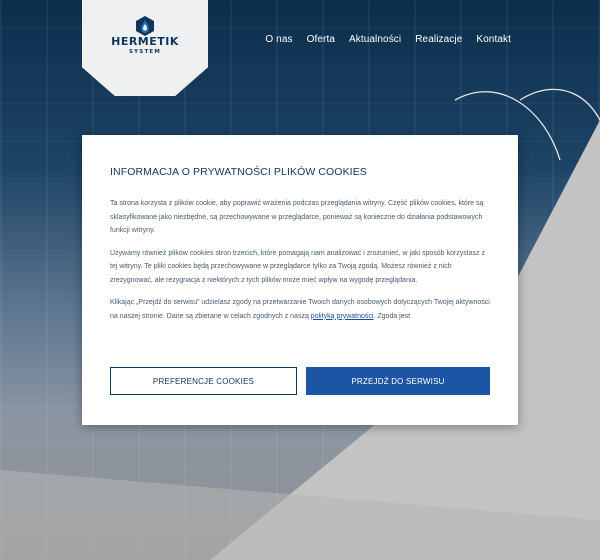  Describe the element at coordinates (278, 41) in the screenshot. I see `nav-link-o-nas: O nas` at that location.